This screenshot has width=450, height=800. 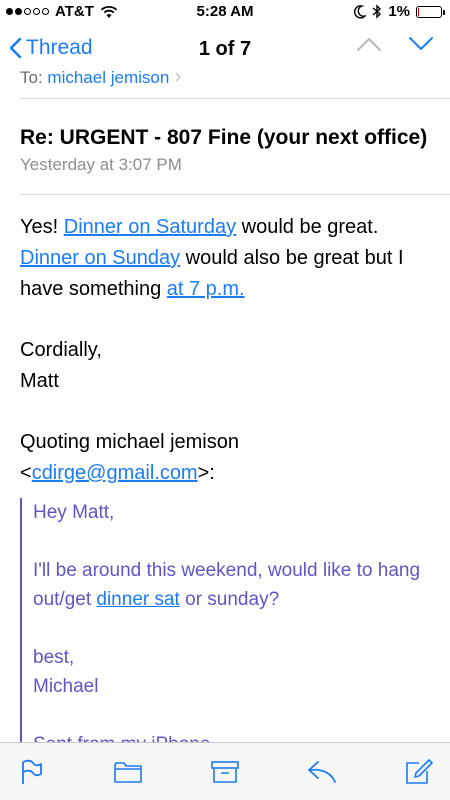 I want to click on email-bracket: >:, so click(x=206, y=473).